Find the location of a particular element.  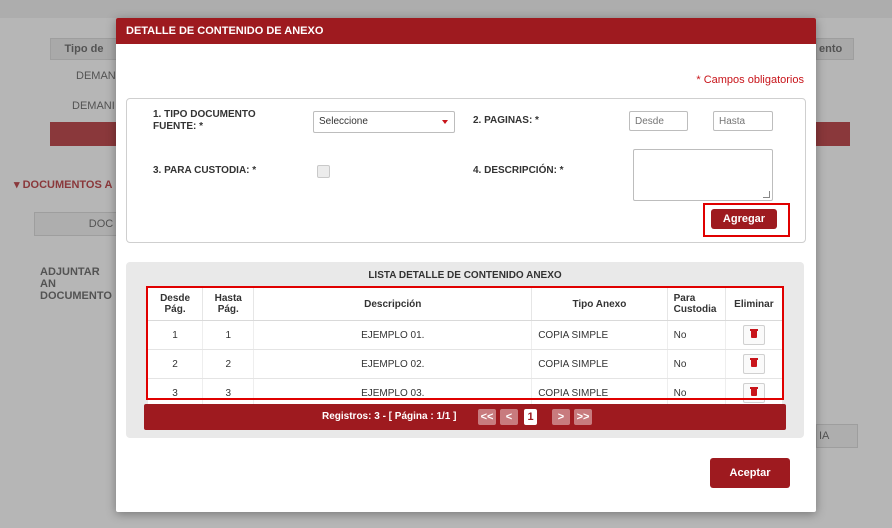

required-fields-note: * Campos obligatorios is located at coordinates (750, 80).